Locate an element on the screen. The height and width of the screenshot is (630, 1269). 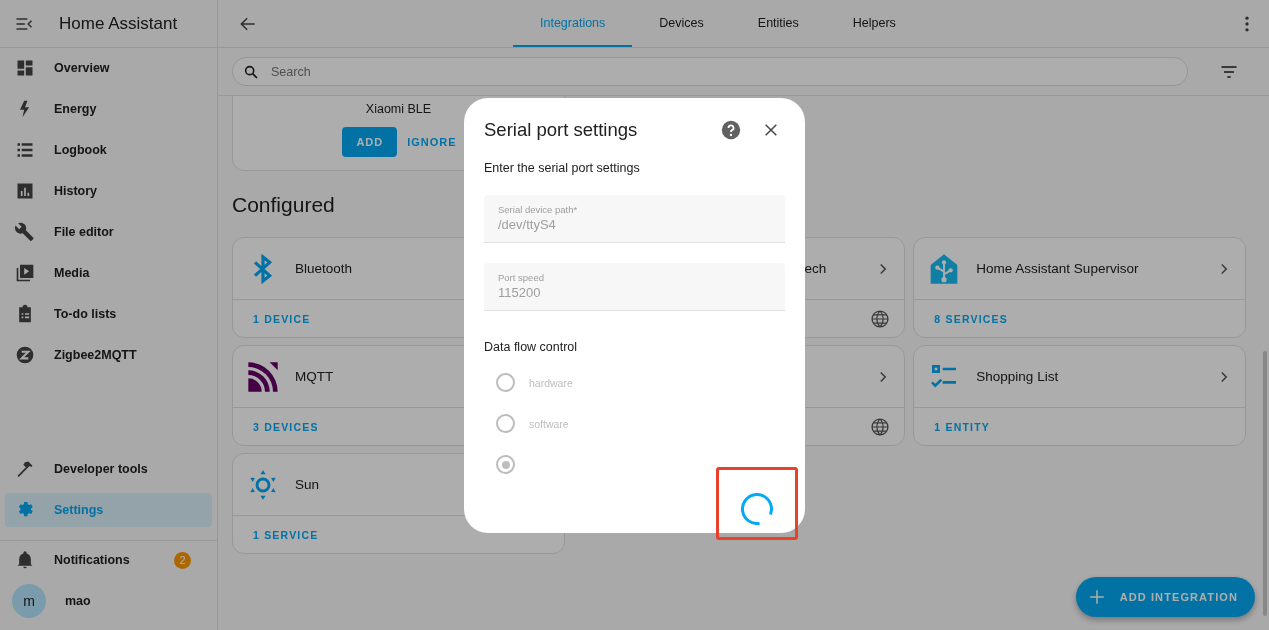
user-item: m mao is located at coordinates (108, 601).